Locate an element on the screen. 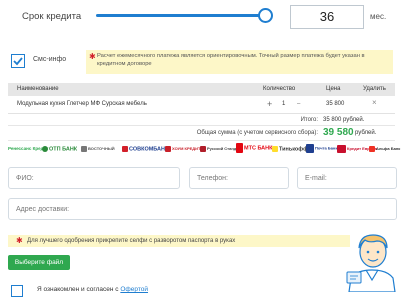 This screenshot has height=297, width=403. pochta-mark-icon is located at coordinates (310, 148).